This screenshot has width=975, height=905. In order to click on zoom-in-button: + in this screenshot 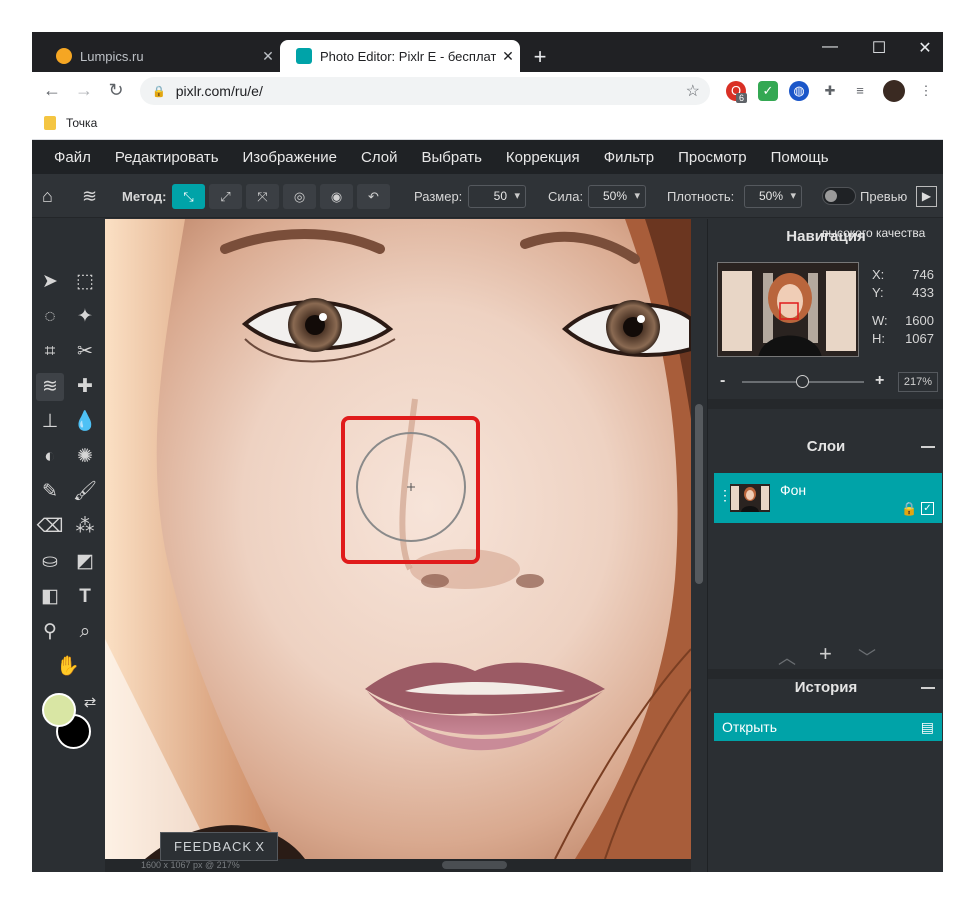, I will do `click(879, 381)`.